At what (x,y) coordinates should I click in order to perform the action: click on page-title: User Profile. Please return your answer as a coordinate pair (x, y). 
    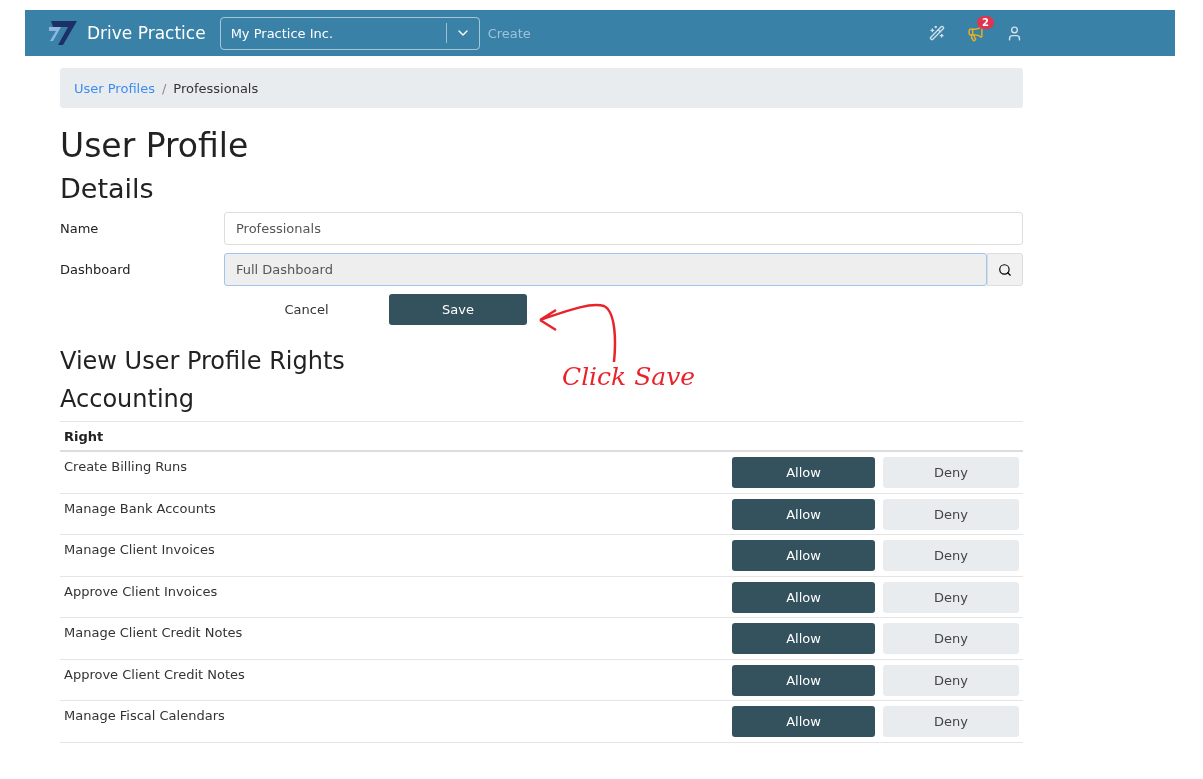
    Looking at the image, I should click on (155, 145).